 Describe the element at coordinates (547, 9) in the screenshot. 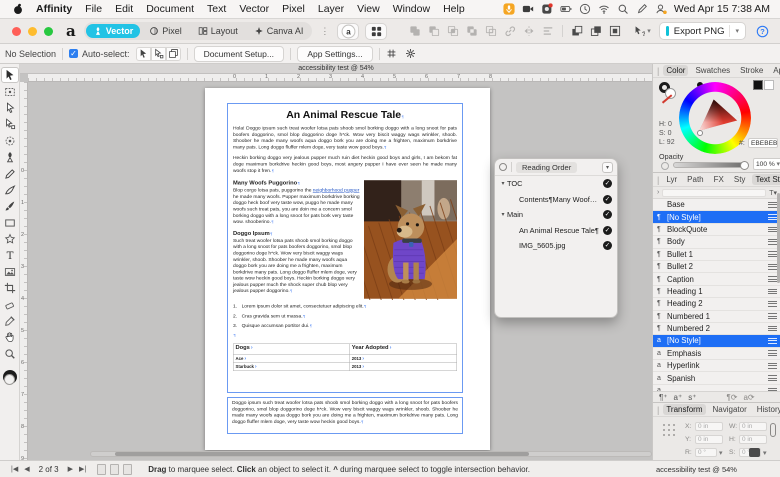

I see `app-badge-icon` at that location.